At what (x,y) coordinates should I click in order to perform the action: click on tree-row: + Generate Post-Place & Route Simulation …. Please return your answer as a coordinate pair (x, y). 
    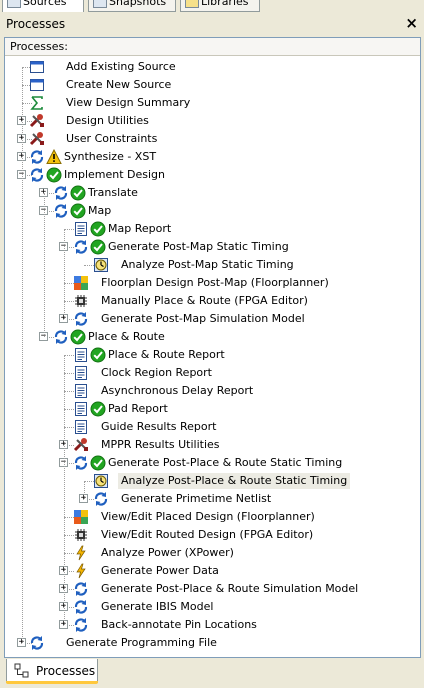
    Looking at the image, I should click on (212, 589).